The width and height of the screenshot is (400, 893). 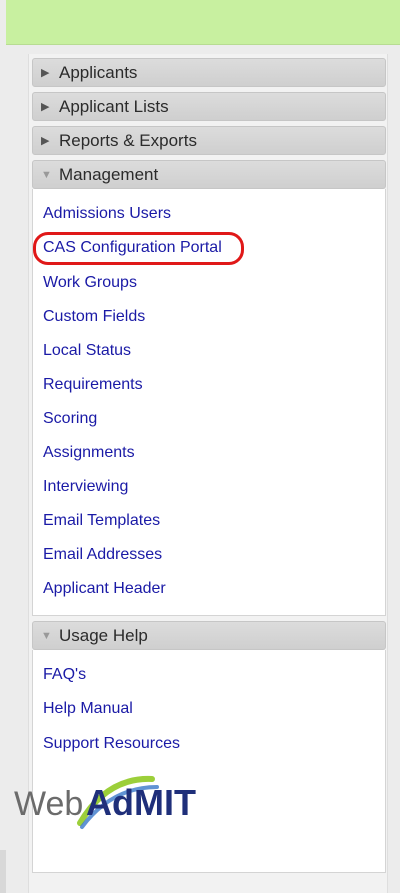 I want to click on link-applicant-header: Applicant Header, so click(x=104, y=589).